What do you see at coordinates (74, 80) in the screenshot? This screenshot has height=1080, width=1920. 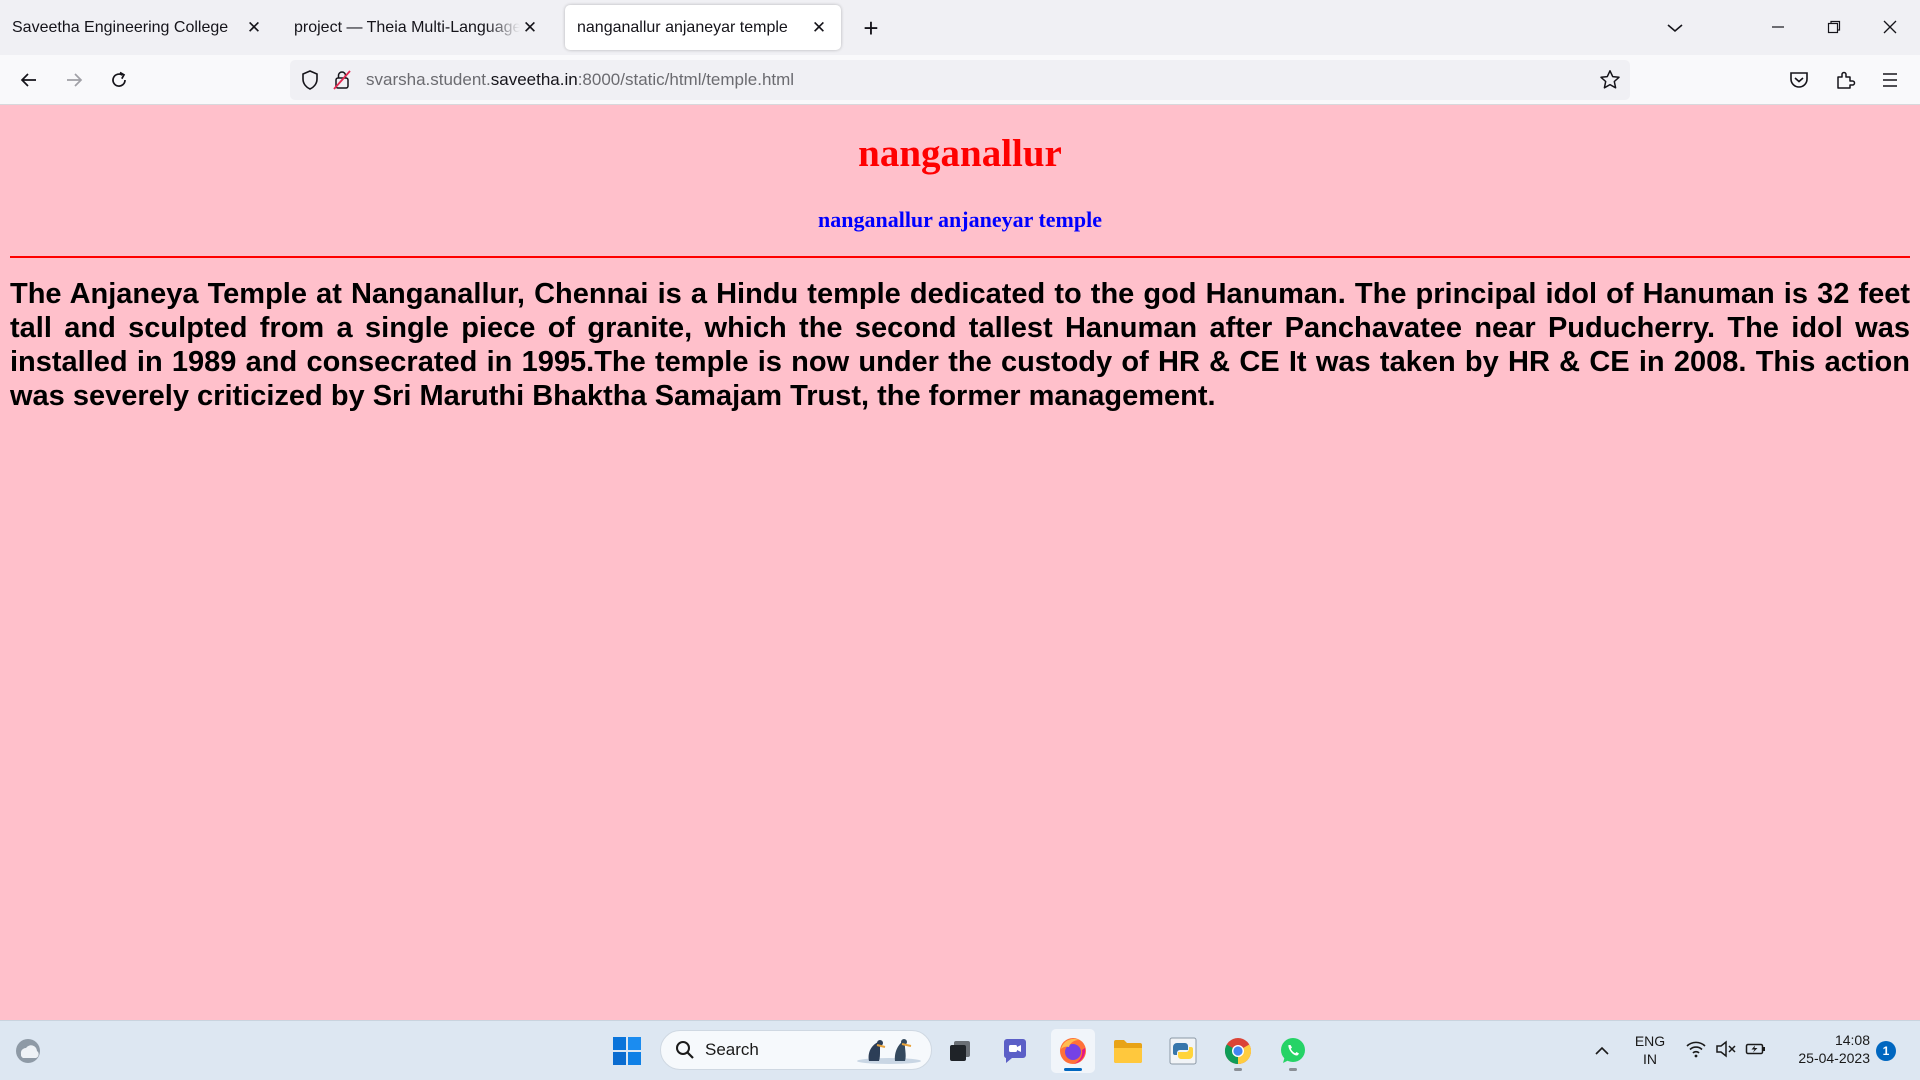 I see `forward-arrow-icon` at bounding box center [74, 80].